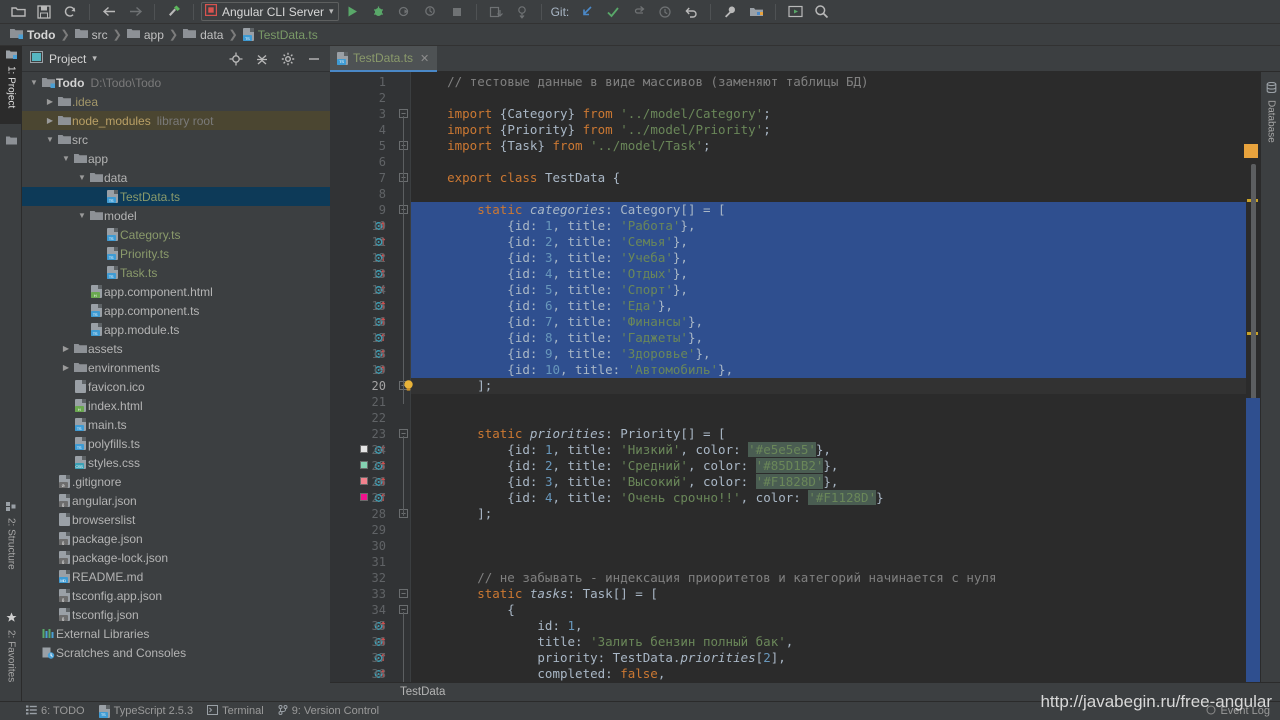 The image size is (1280, 720). What do you see at coordinates (176, 576) in the screenshot?
I see `tree-item-readme.md: MD README.md` at bounding box center [176, 576].